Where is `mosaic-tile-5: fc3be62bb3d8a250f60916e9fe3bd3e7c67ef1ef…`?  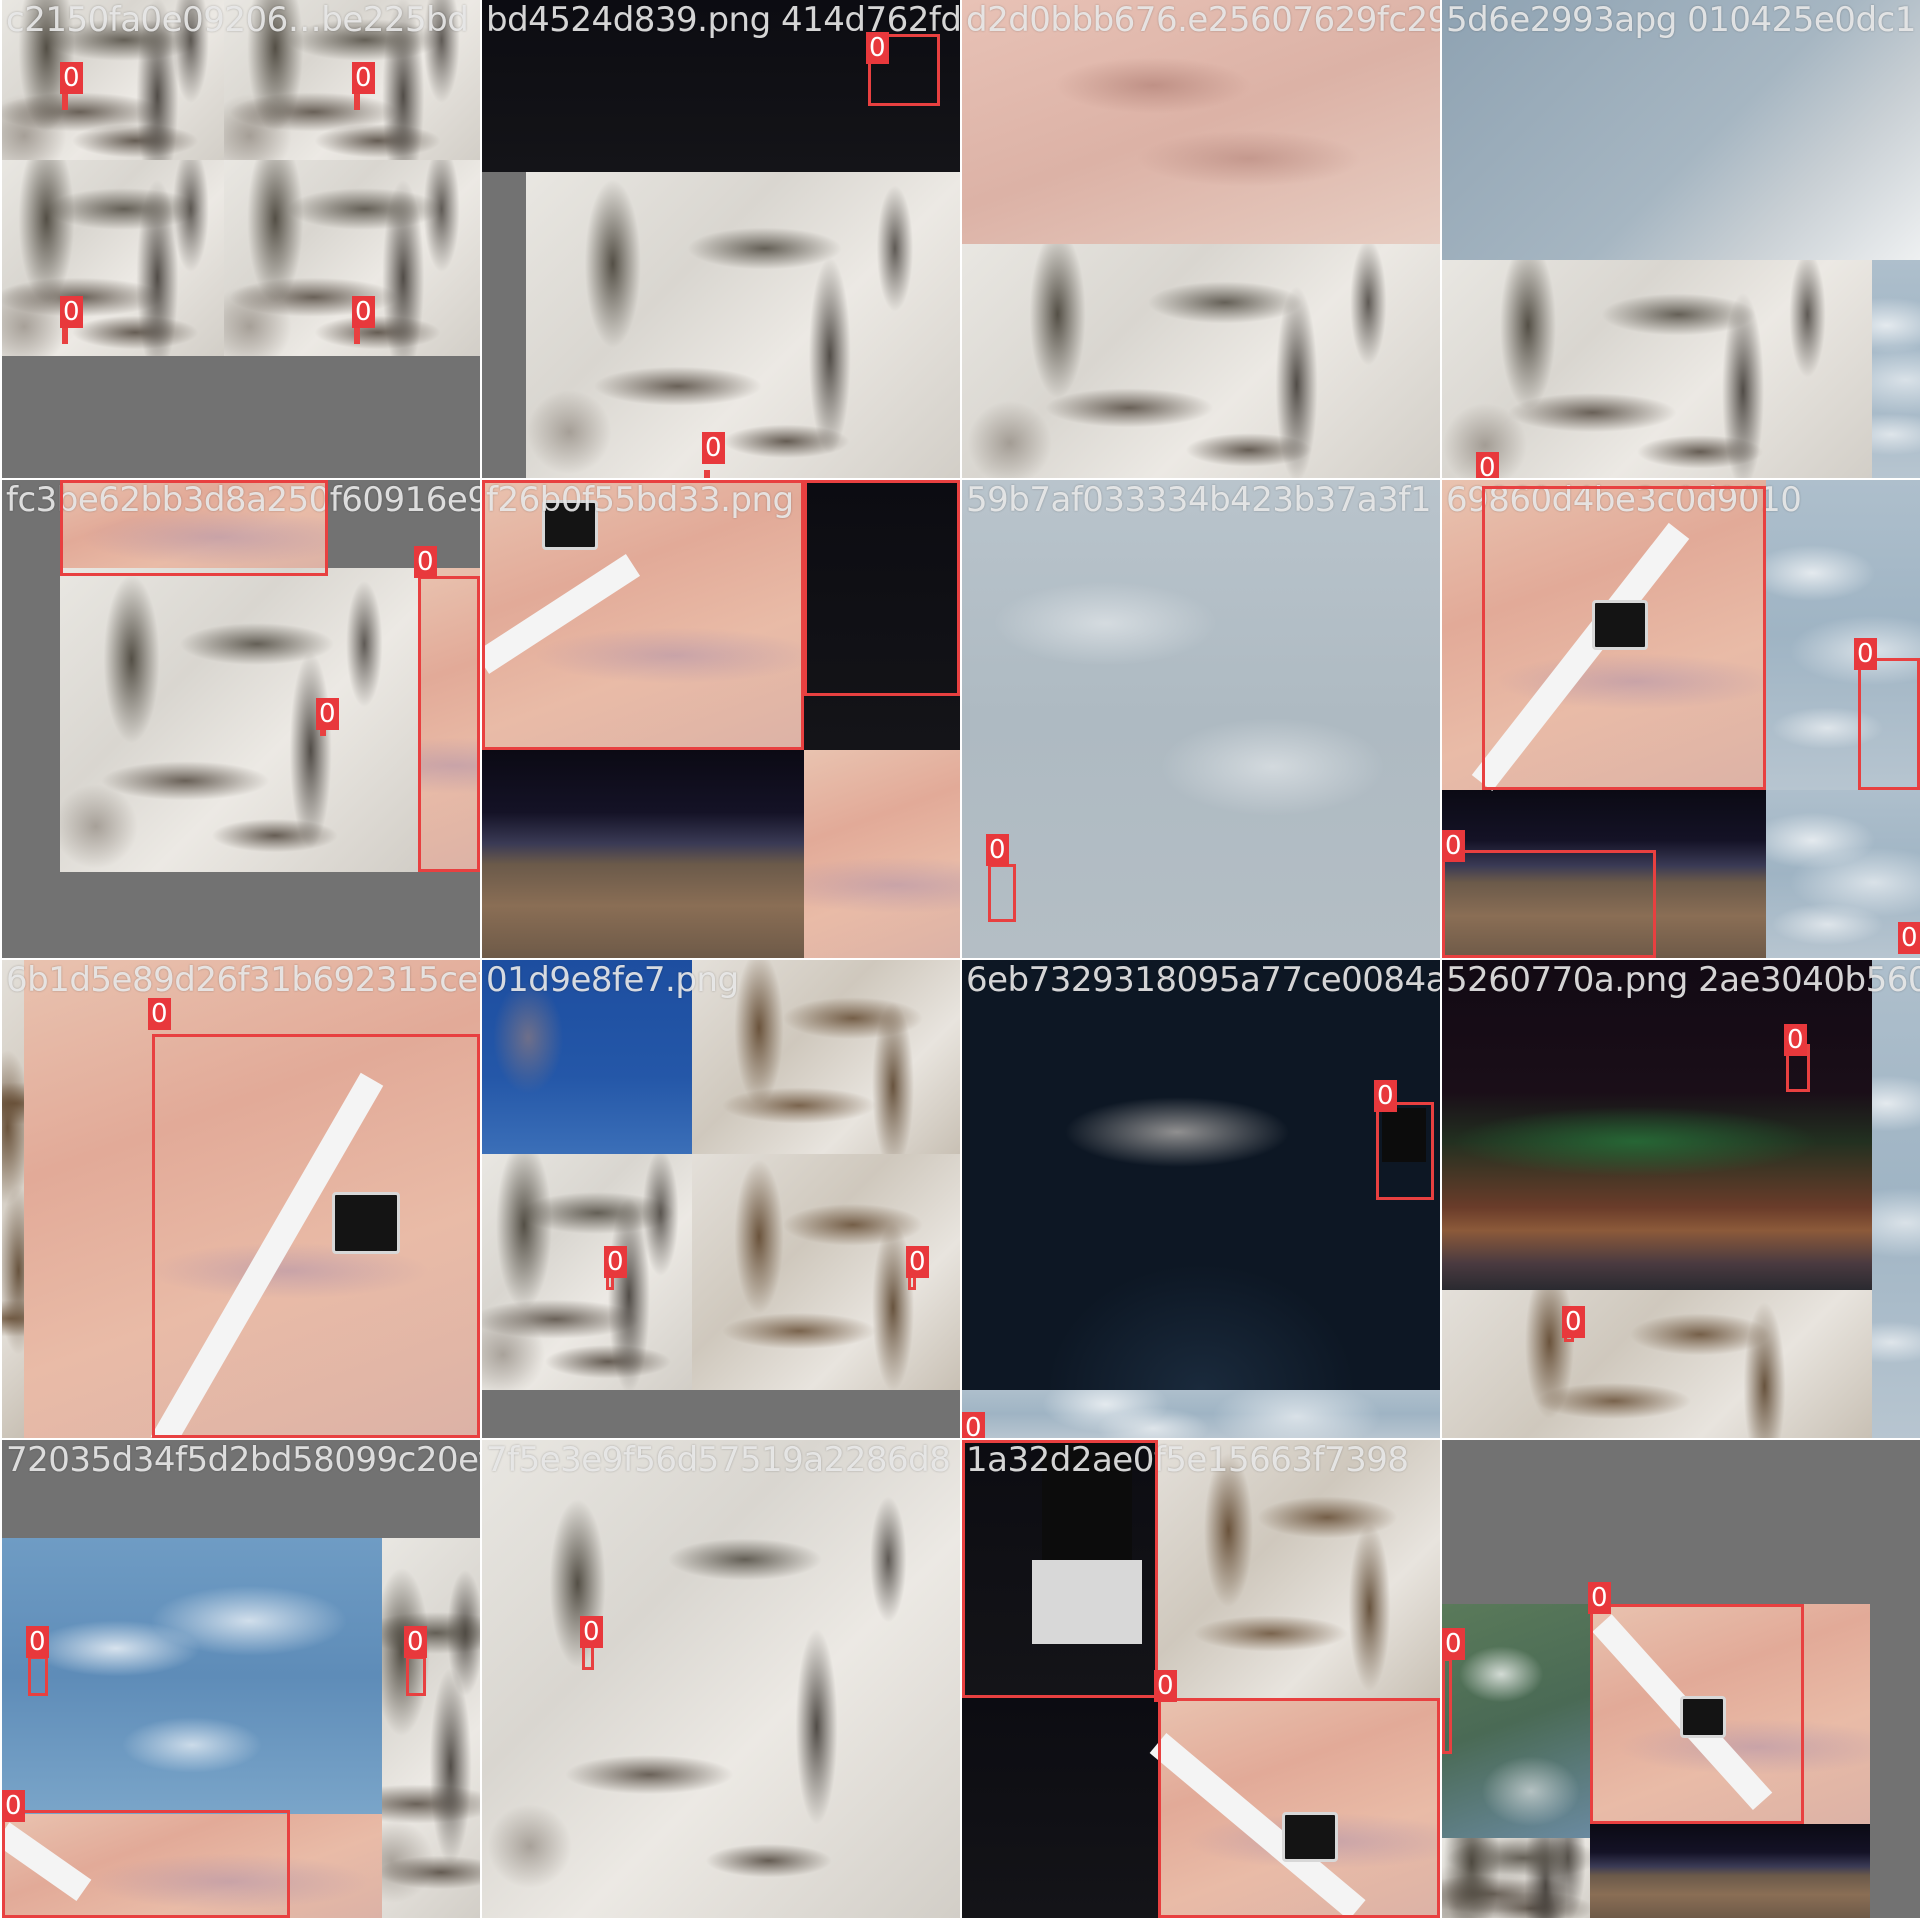 mosaic-tile-5: fc3be62bb3d8a250f60916e9fe3bd3e7c67ef1ef… is located at coordinates (241, 719).